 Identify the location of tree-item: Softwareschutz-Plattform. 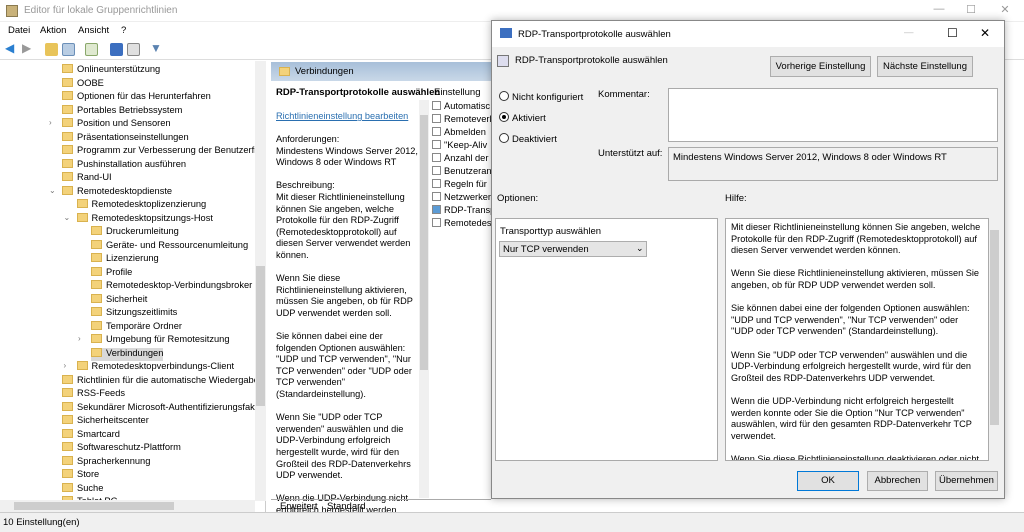
(121, 448).